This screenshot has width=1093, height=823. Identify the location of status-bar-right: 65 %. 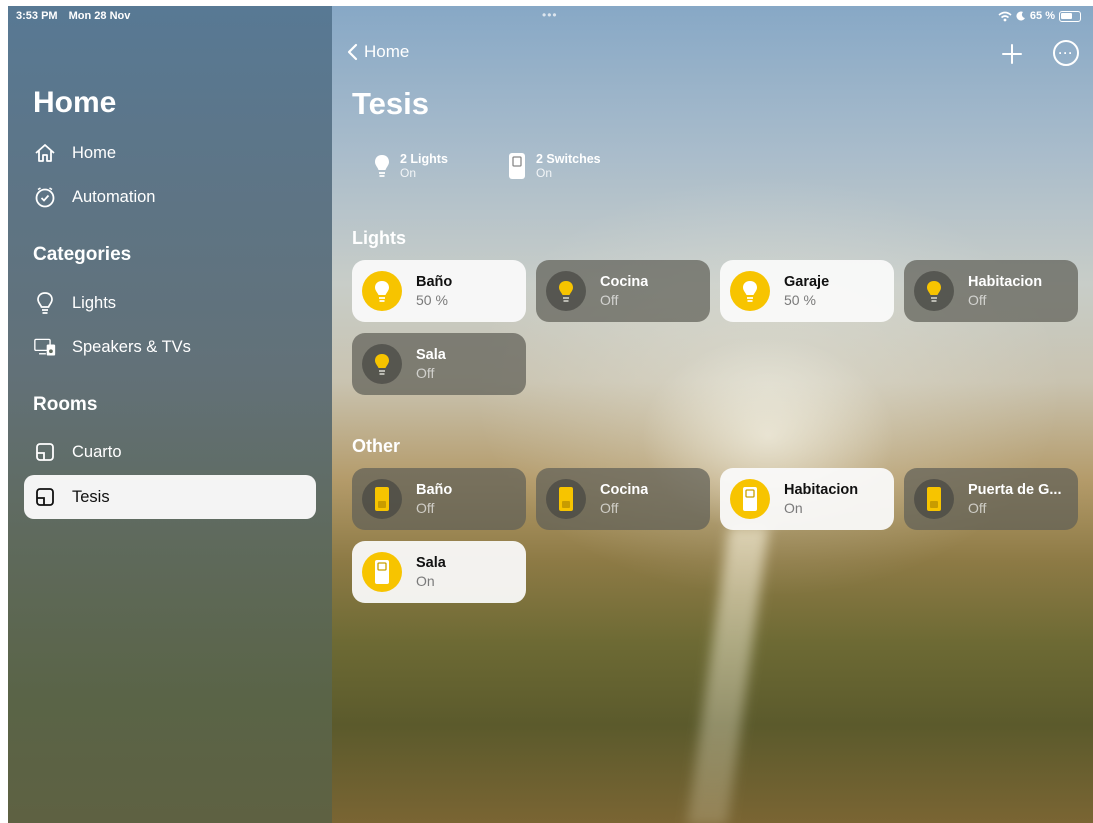
(1039, 16).